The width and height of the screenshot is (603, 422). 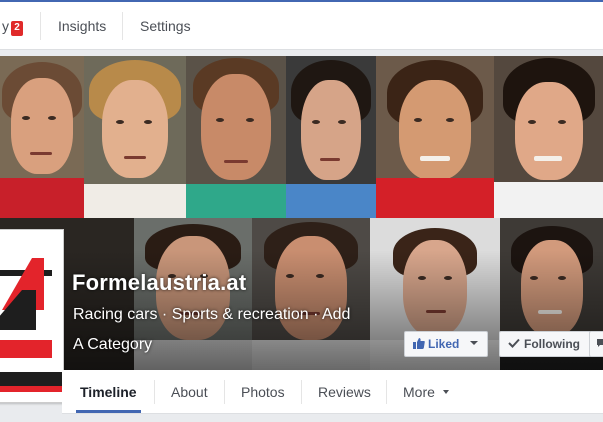 What do you see at coordinates (238, 315) in the screenshot?
I see `page-category-line-1: Racing cars · Sports & recreation · Add` at bounding box center [238, 315].